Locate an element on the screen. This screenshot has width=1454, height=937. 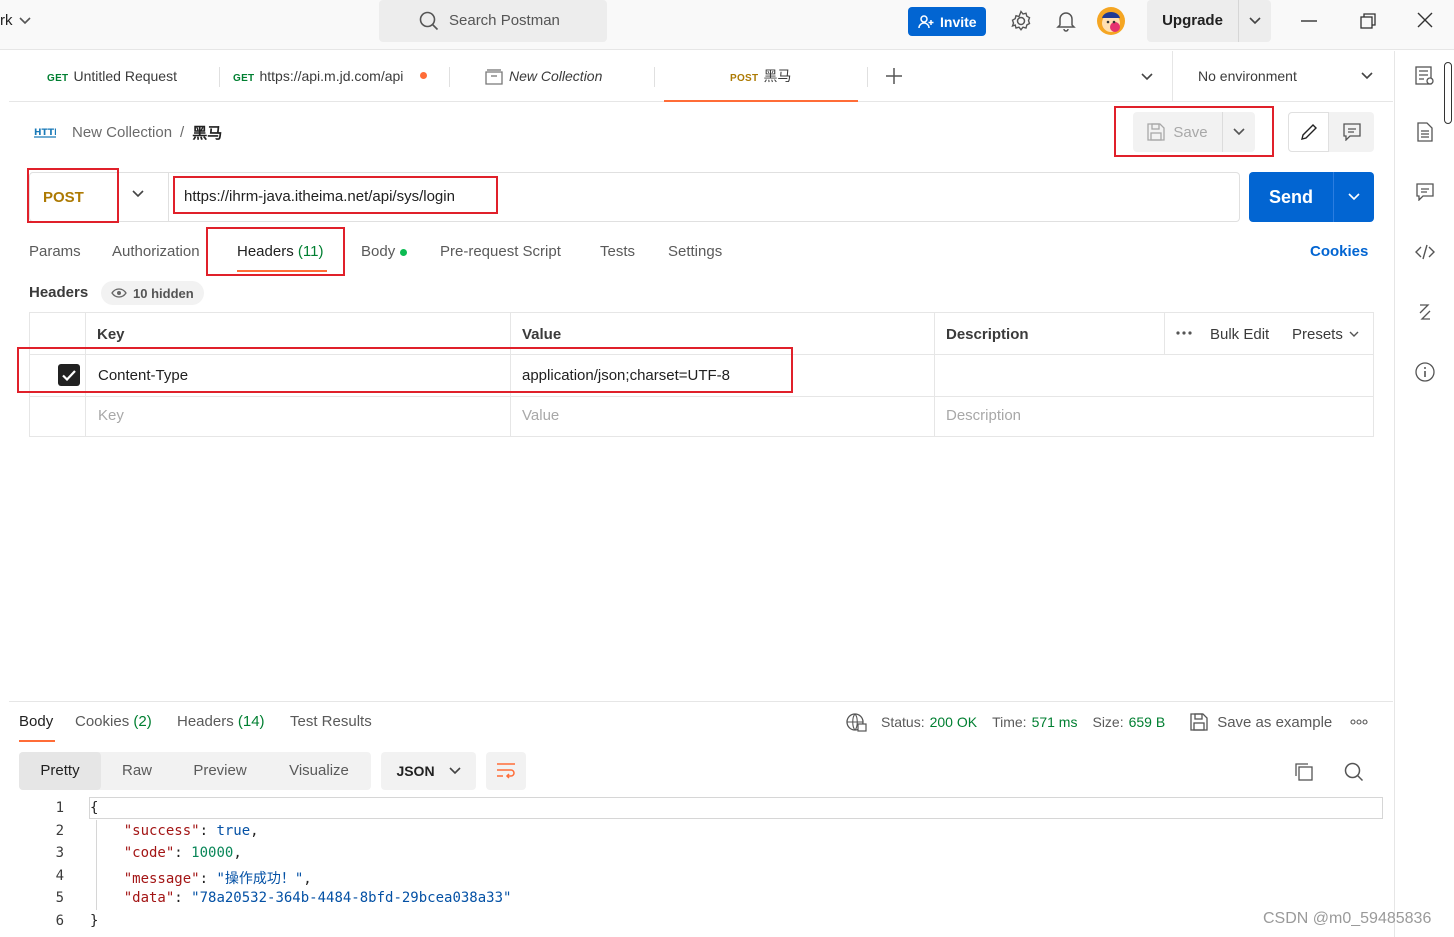
bulk-edit-button: Bulk Edit is located at coordinates (1239, 334).